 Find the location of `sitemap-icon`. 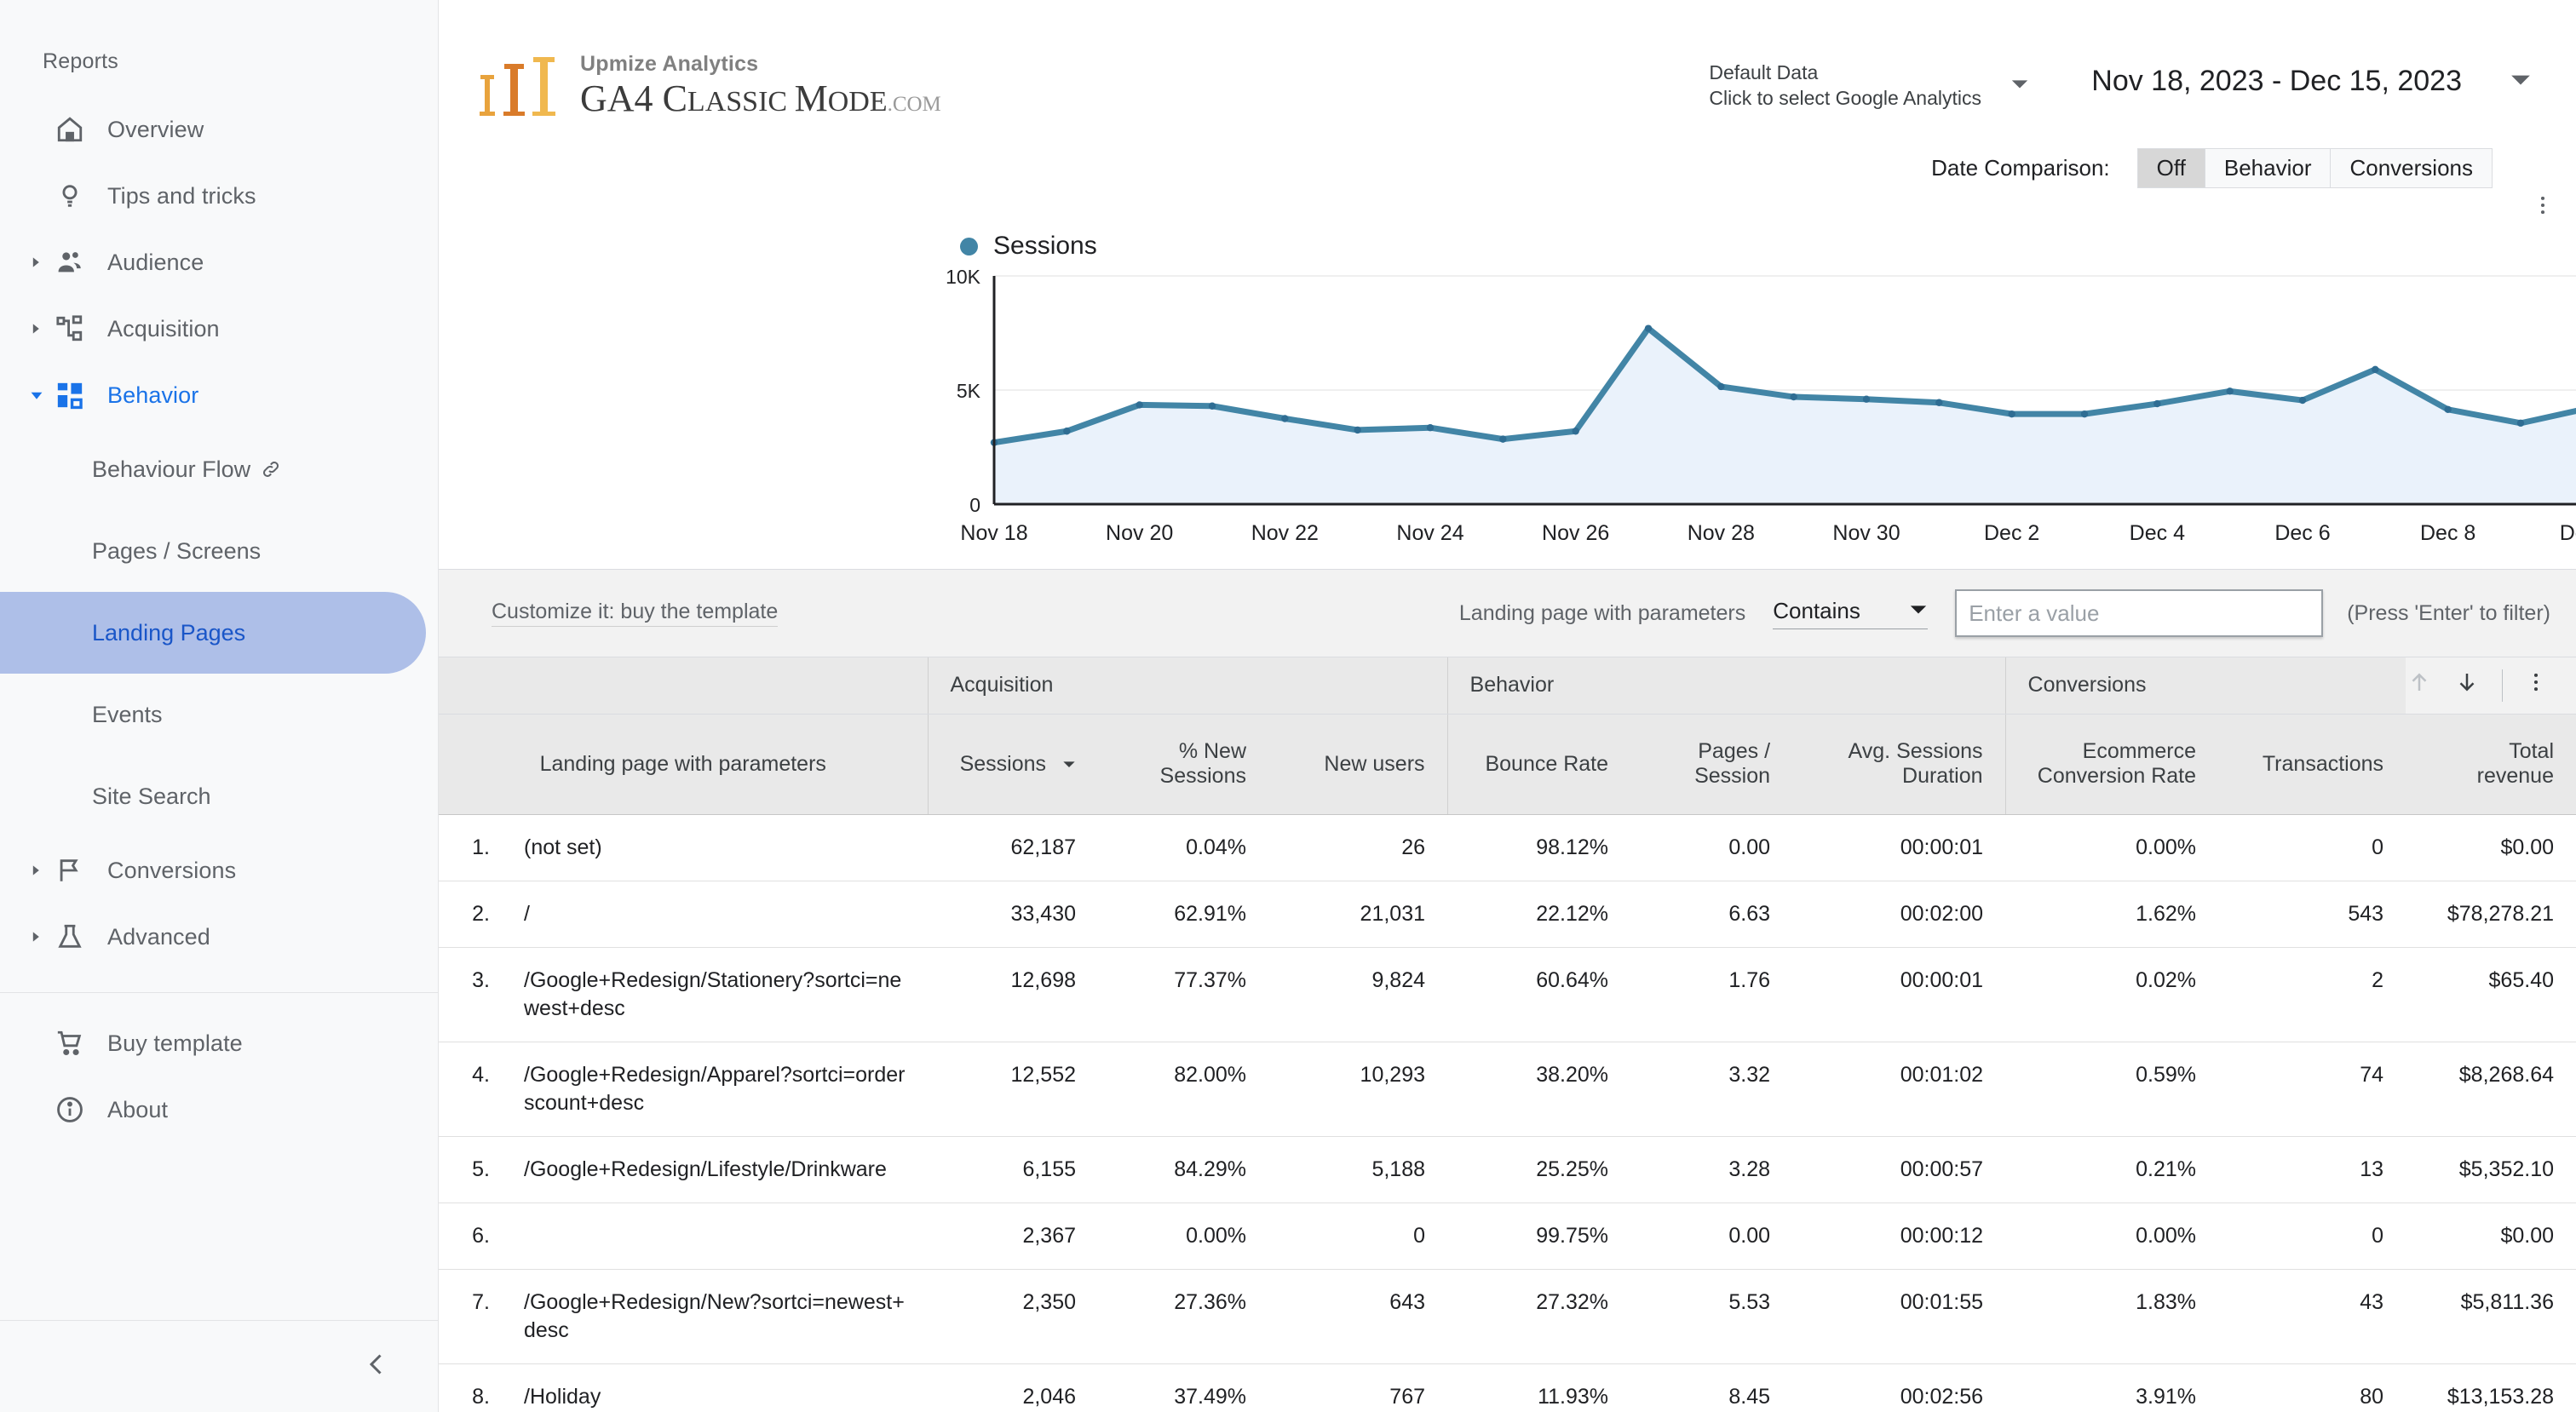

sitemap-icon is located at coordinates (70, 328).